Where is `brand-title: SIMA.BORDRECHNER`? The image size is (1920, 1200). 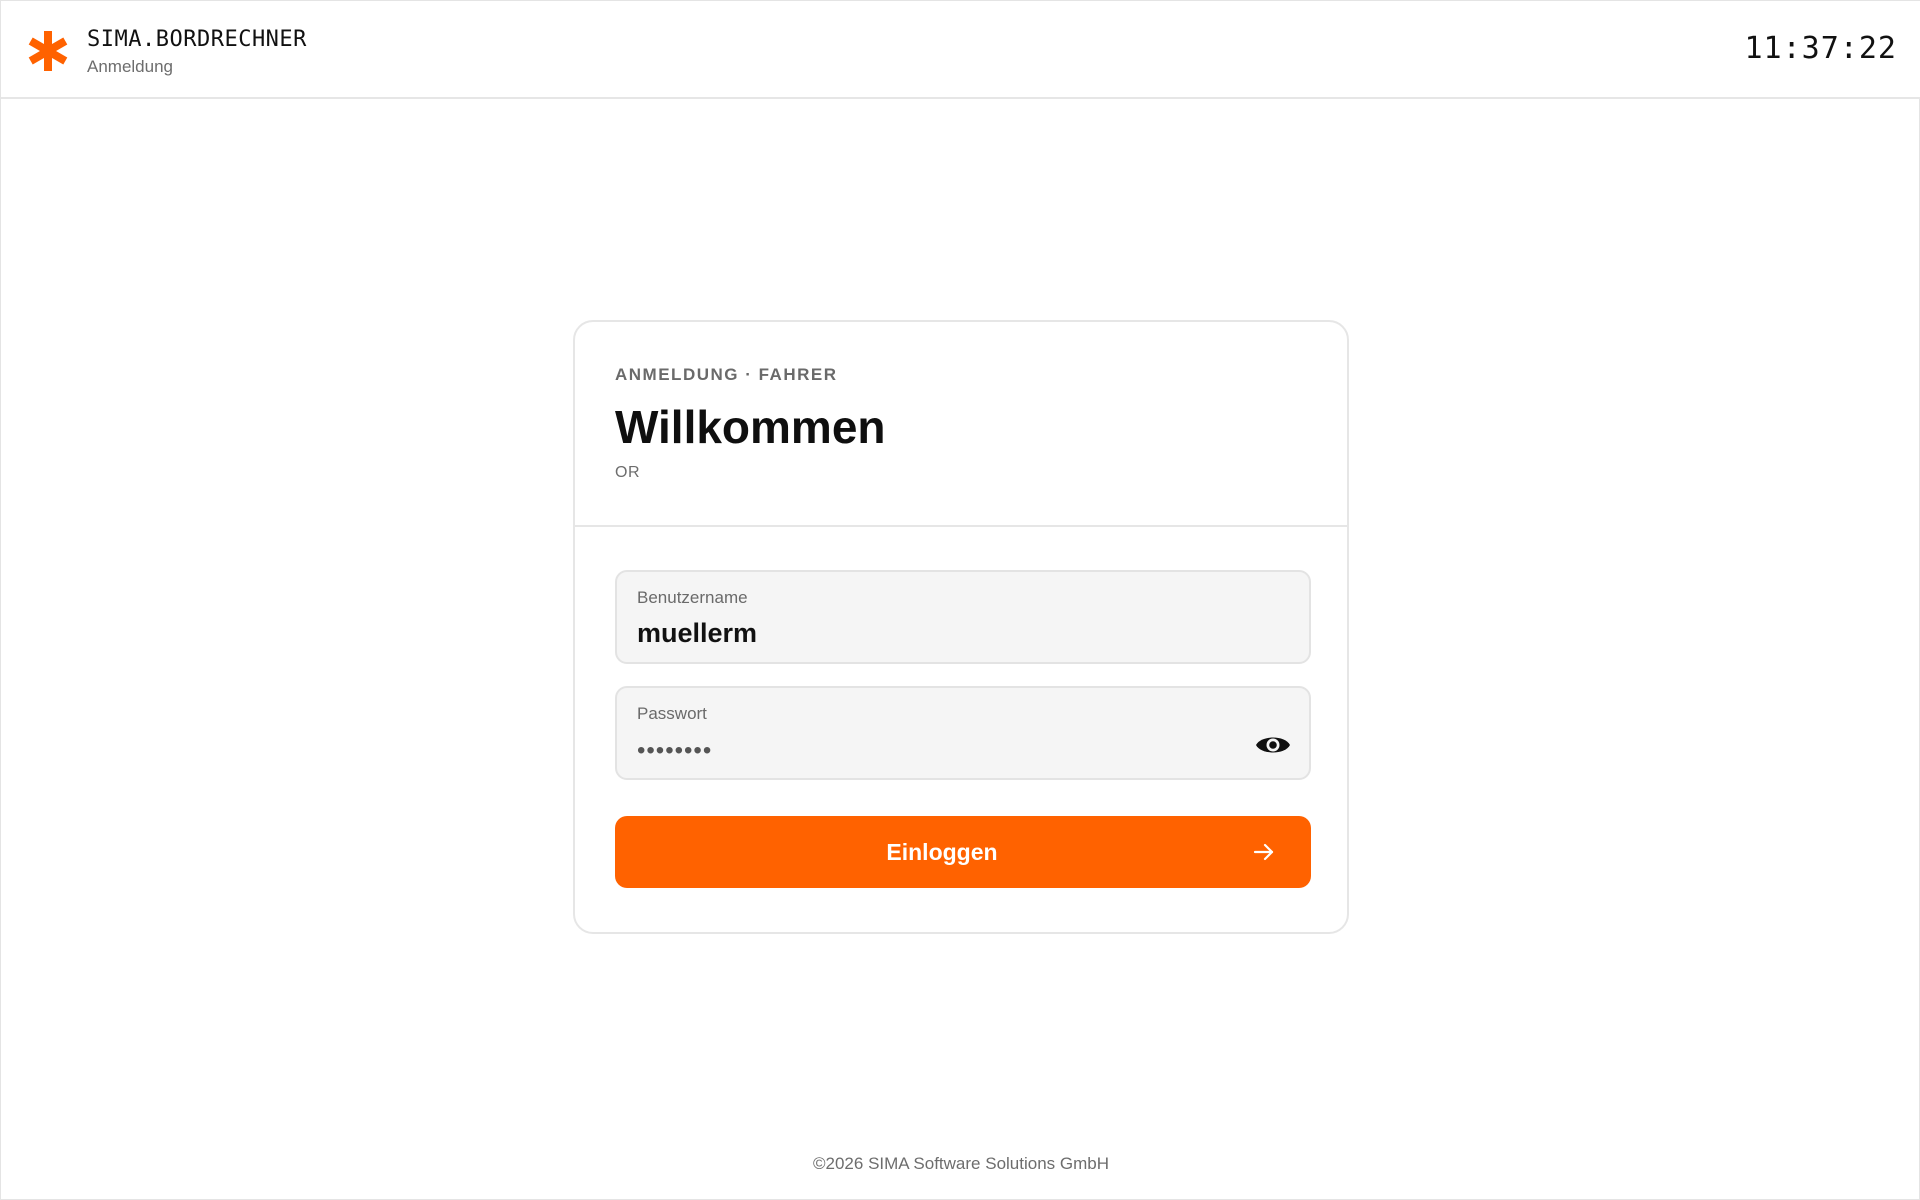 brand-title: SIMA.BORDRECHNER is located at coordinates (197, 39).